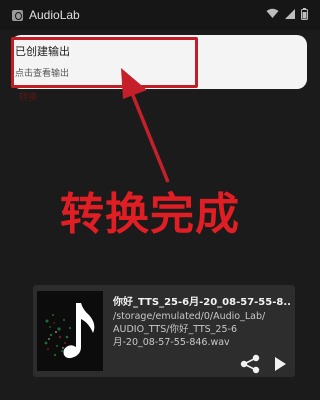 This screenshot has height=400, width=320. I want to click on media-file-path-line: AUDIO_TTS/你好_TTS_25-6, so click(175, 329).